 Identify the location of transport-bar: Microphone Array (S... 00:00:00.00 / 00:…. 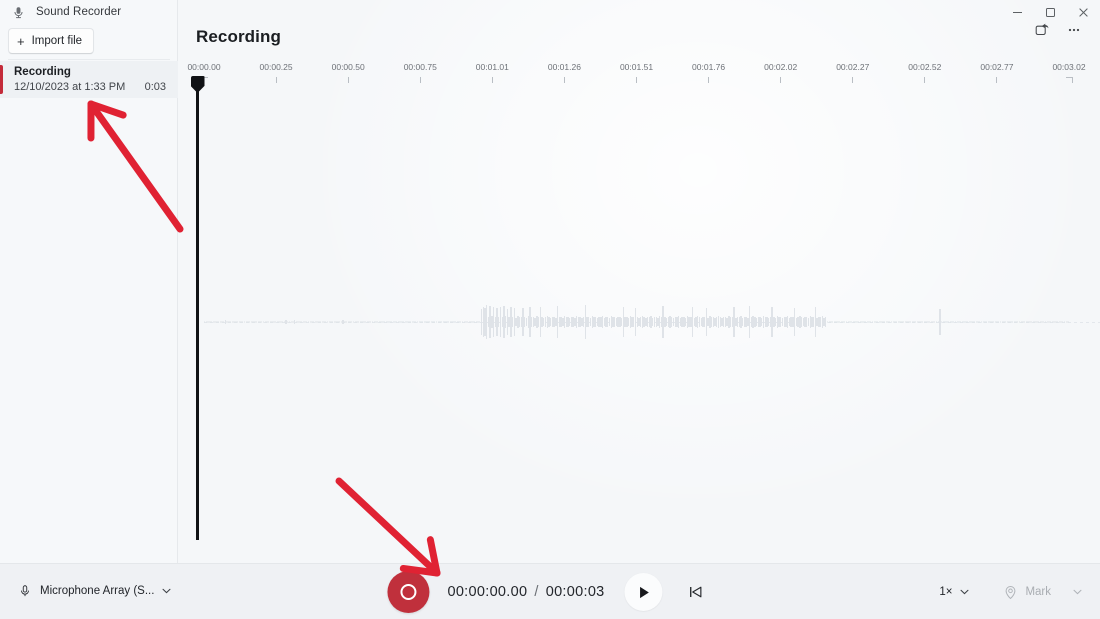
(550, 591).